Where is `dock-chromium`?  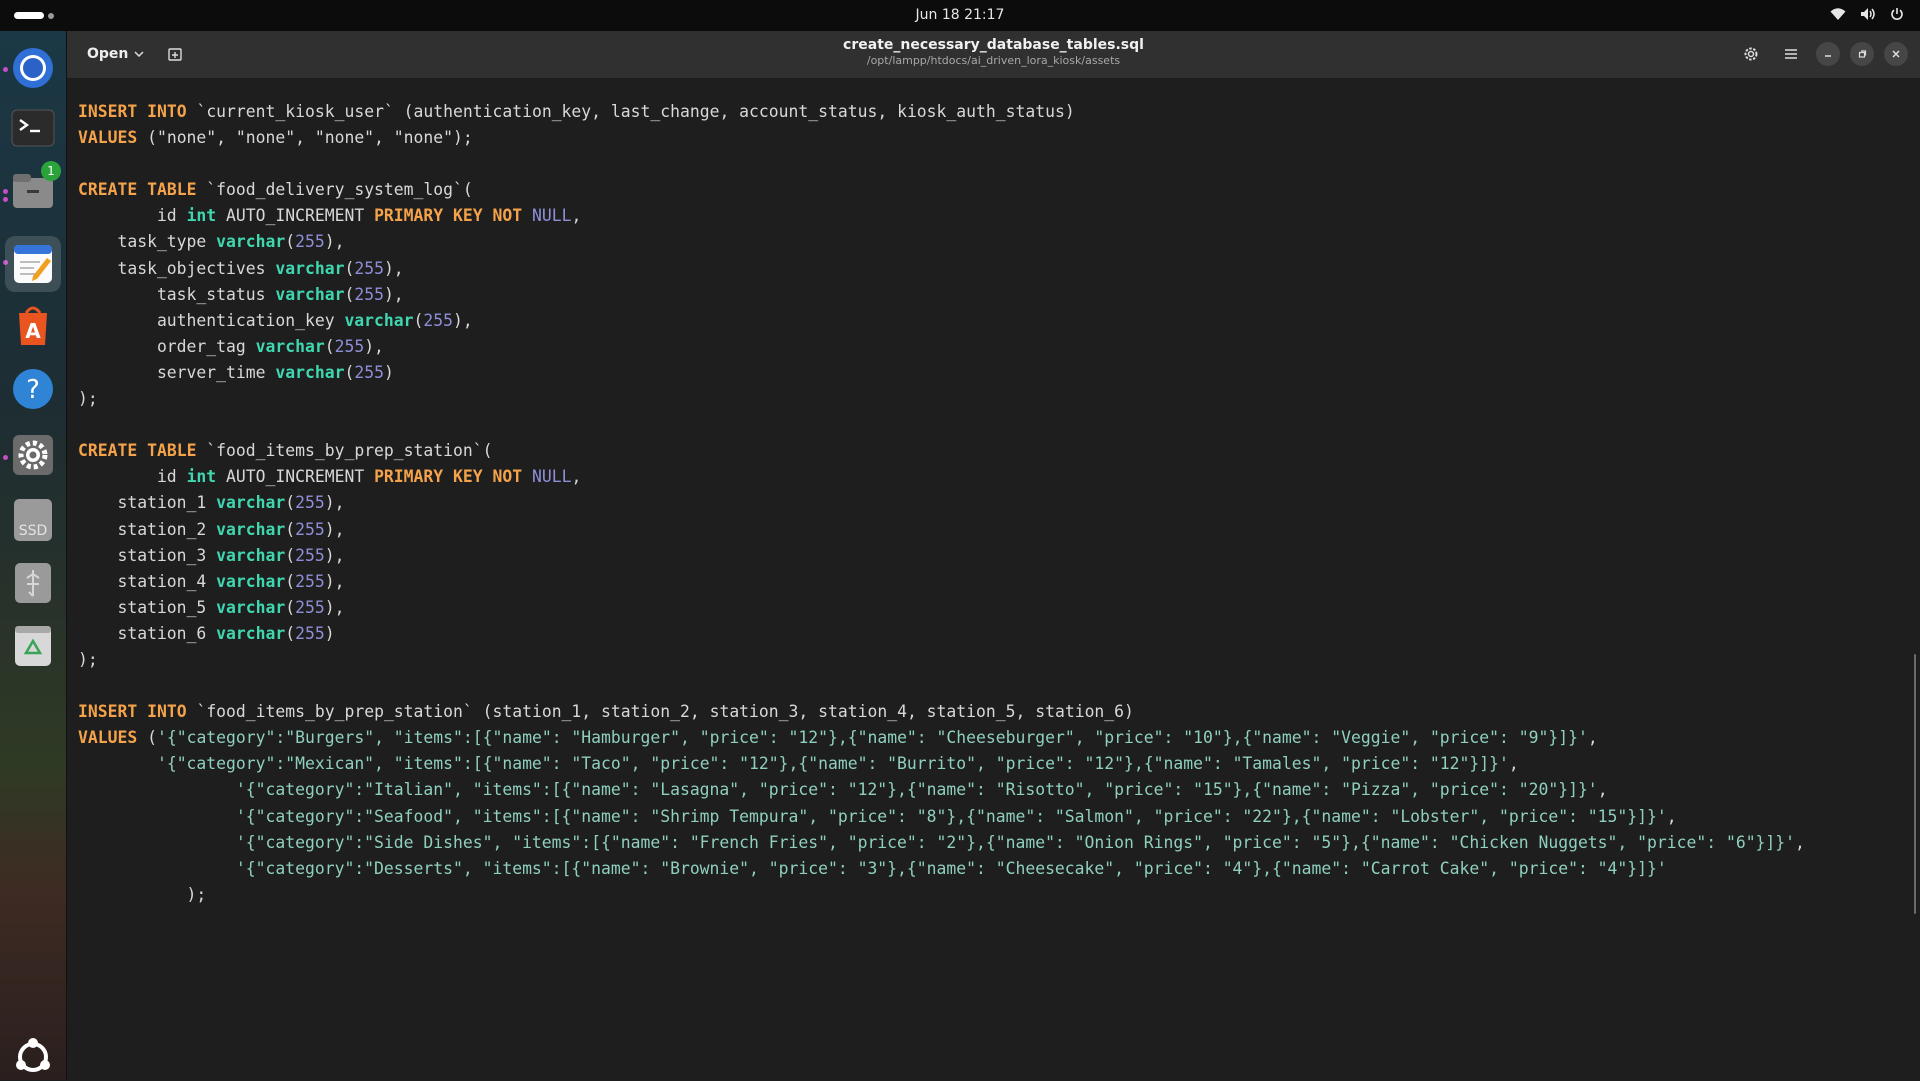
dock-chromium is located at coordinates (33, 68).